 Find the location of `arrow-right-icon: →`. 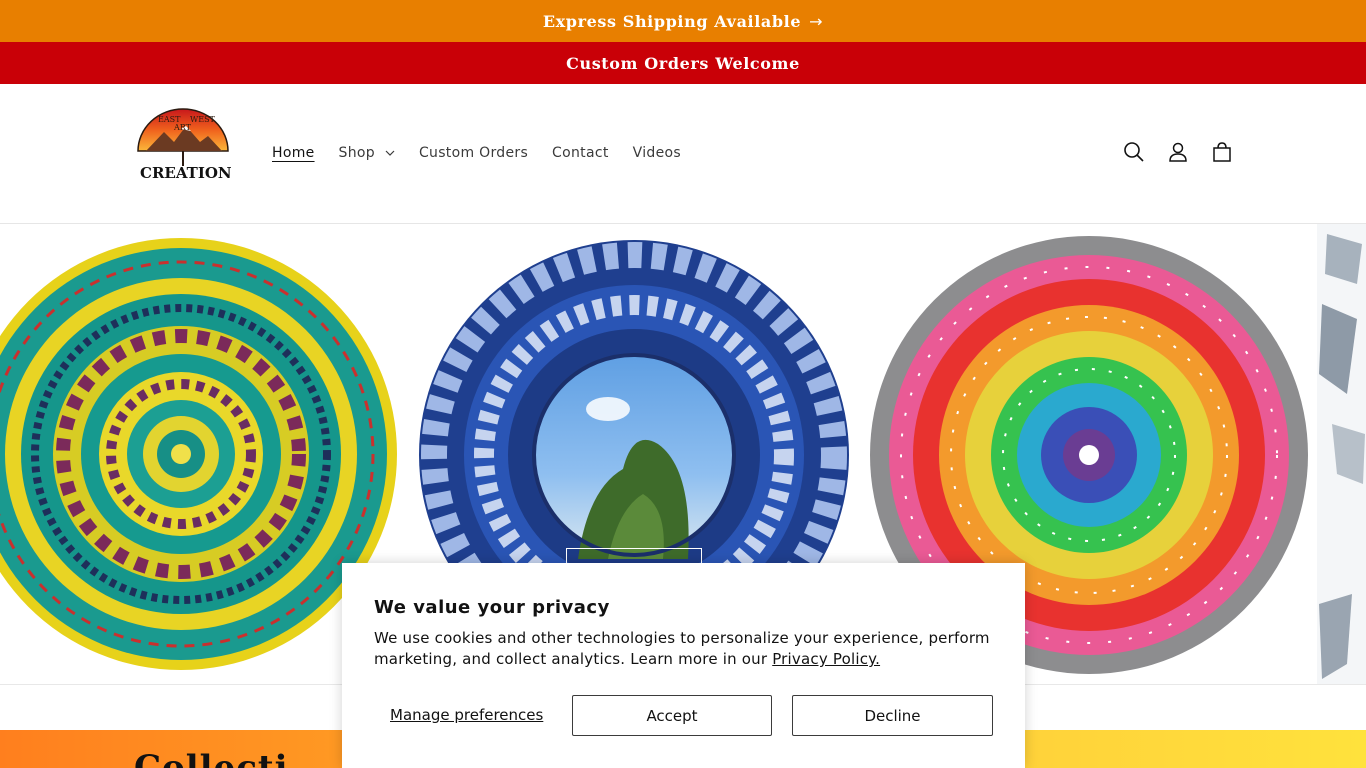

arrow-right-icon: → is located at coordinates (816, 21).